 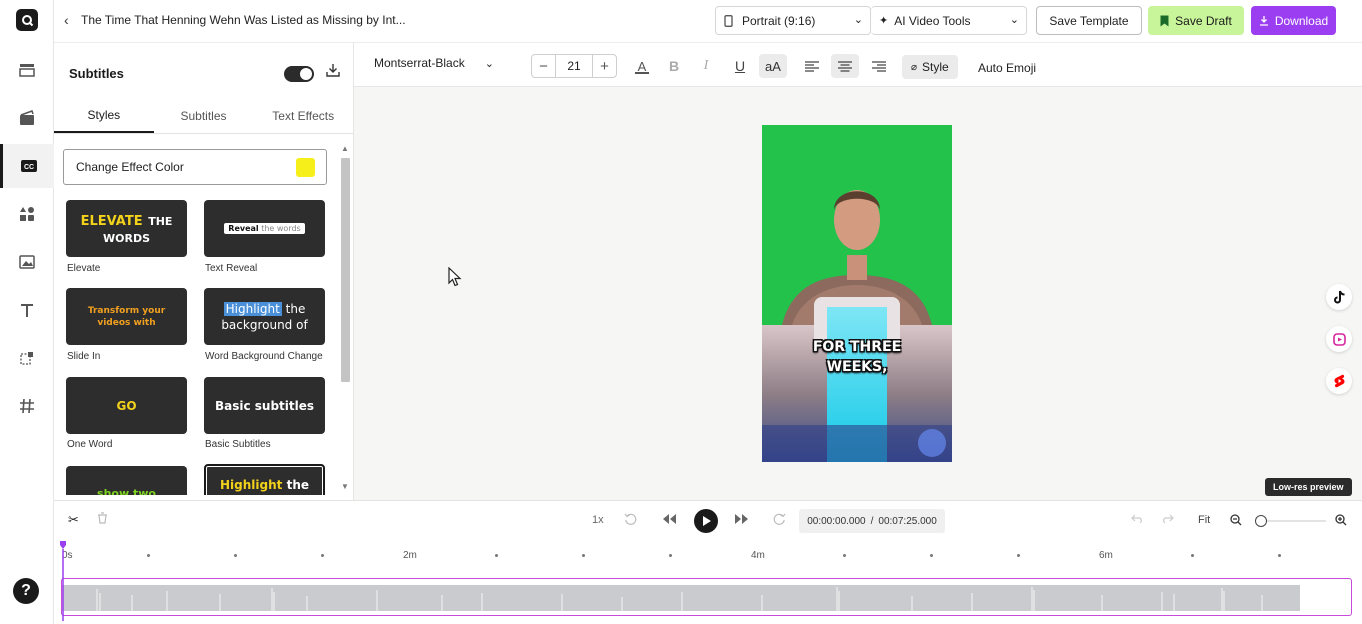 What do you see at coordinates (932, 20) in the screenshot?
I see `ai-tools-label: AI Video Tools` at bounding box center [932, 20].